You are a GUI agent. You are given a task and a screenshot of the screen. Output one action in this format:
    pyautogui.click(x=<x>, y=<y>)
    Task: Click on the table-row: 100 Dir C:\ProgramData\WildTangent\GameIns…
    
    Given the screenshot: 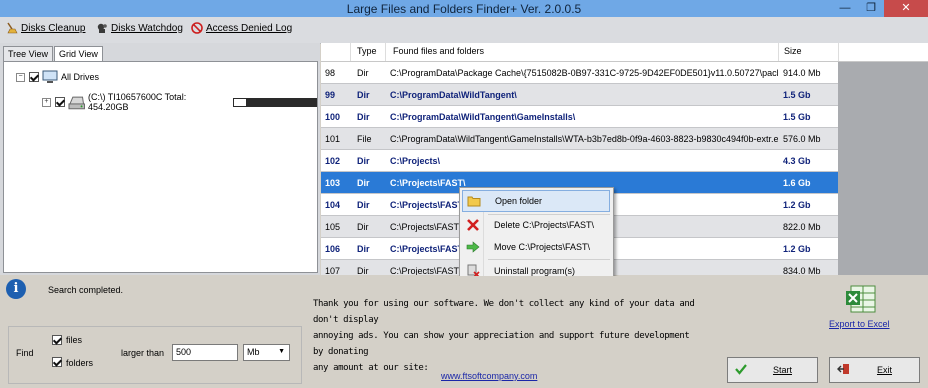 What is the action you would take?
    pyautogui.click(x=579, y=117)
    